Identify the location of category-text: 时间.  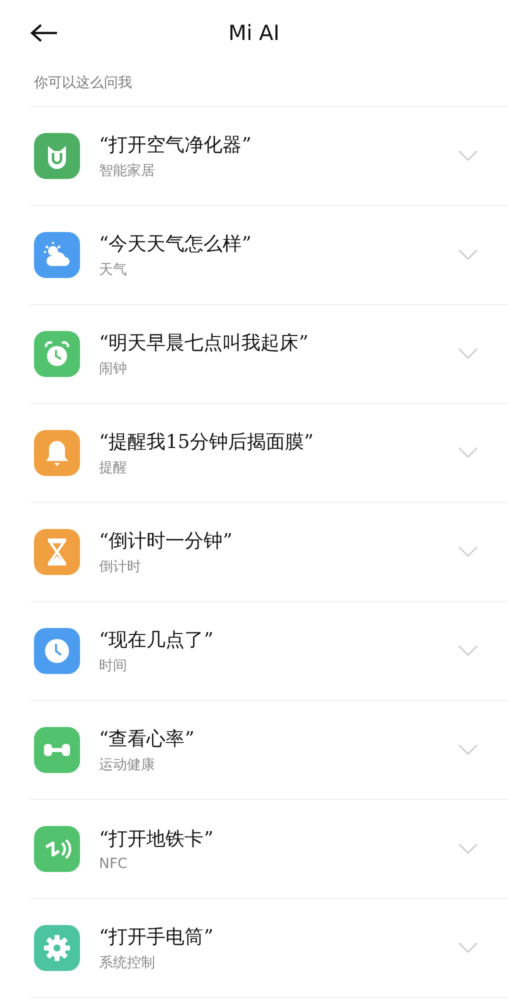
(113, 666).